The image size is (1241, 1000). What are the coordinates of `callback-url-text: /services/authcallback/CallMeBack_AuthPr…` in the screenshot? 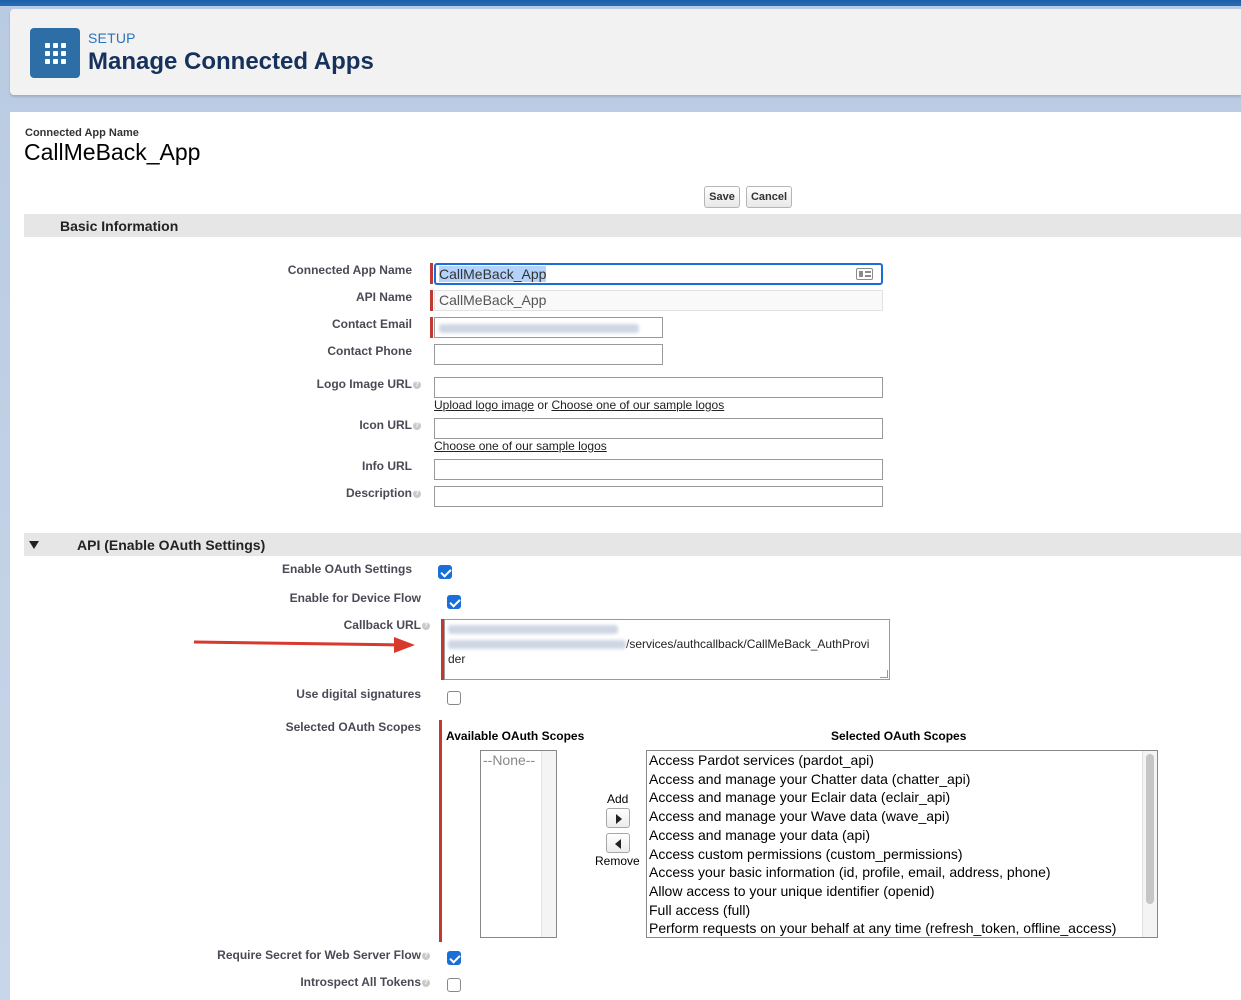 It's located at (748, 644).